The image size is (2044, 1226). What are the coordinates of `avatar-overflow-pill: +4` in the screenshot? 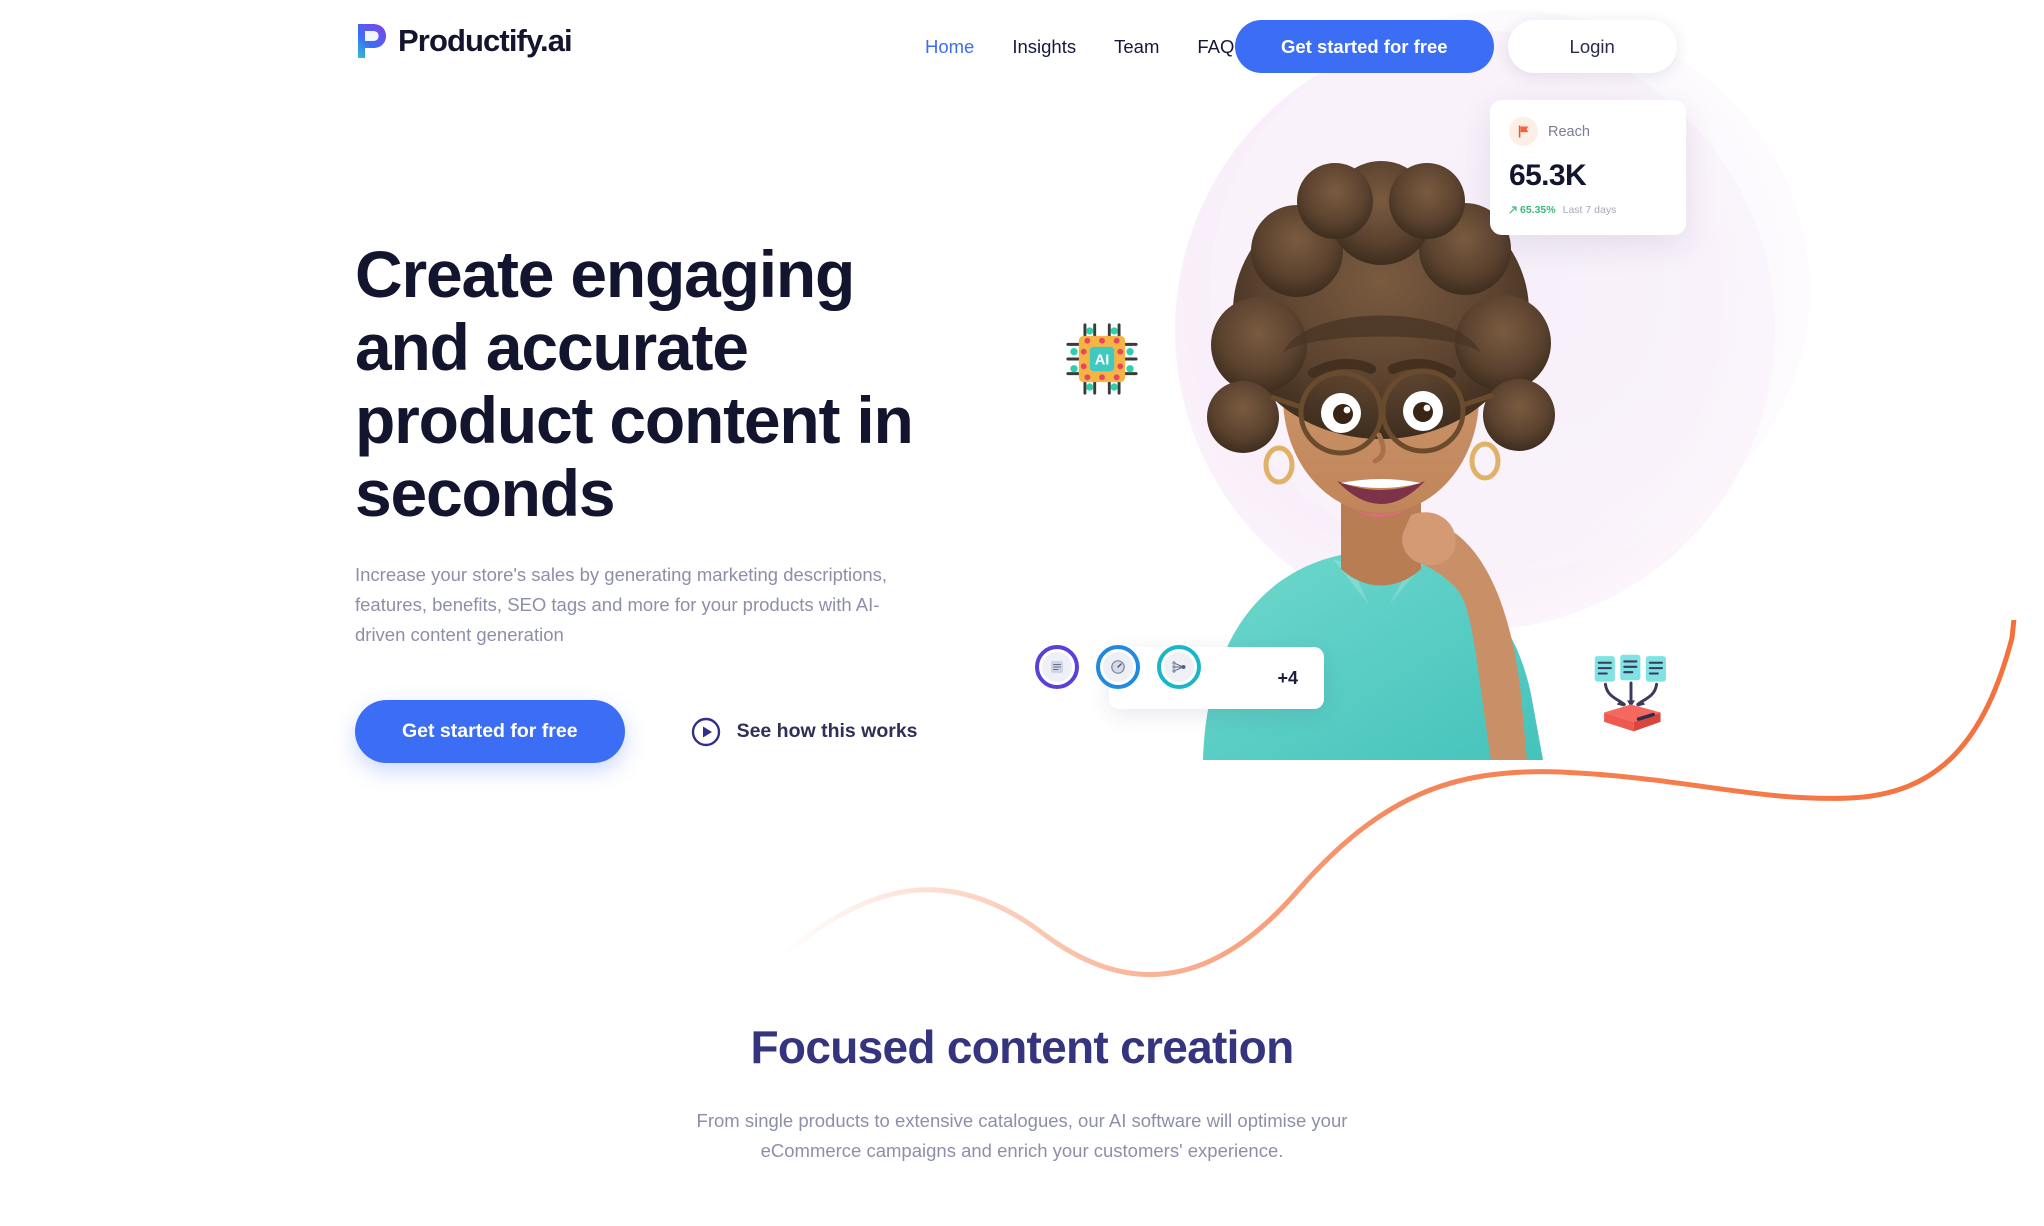 It's located at (1216, 678).